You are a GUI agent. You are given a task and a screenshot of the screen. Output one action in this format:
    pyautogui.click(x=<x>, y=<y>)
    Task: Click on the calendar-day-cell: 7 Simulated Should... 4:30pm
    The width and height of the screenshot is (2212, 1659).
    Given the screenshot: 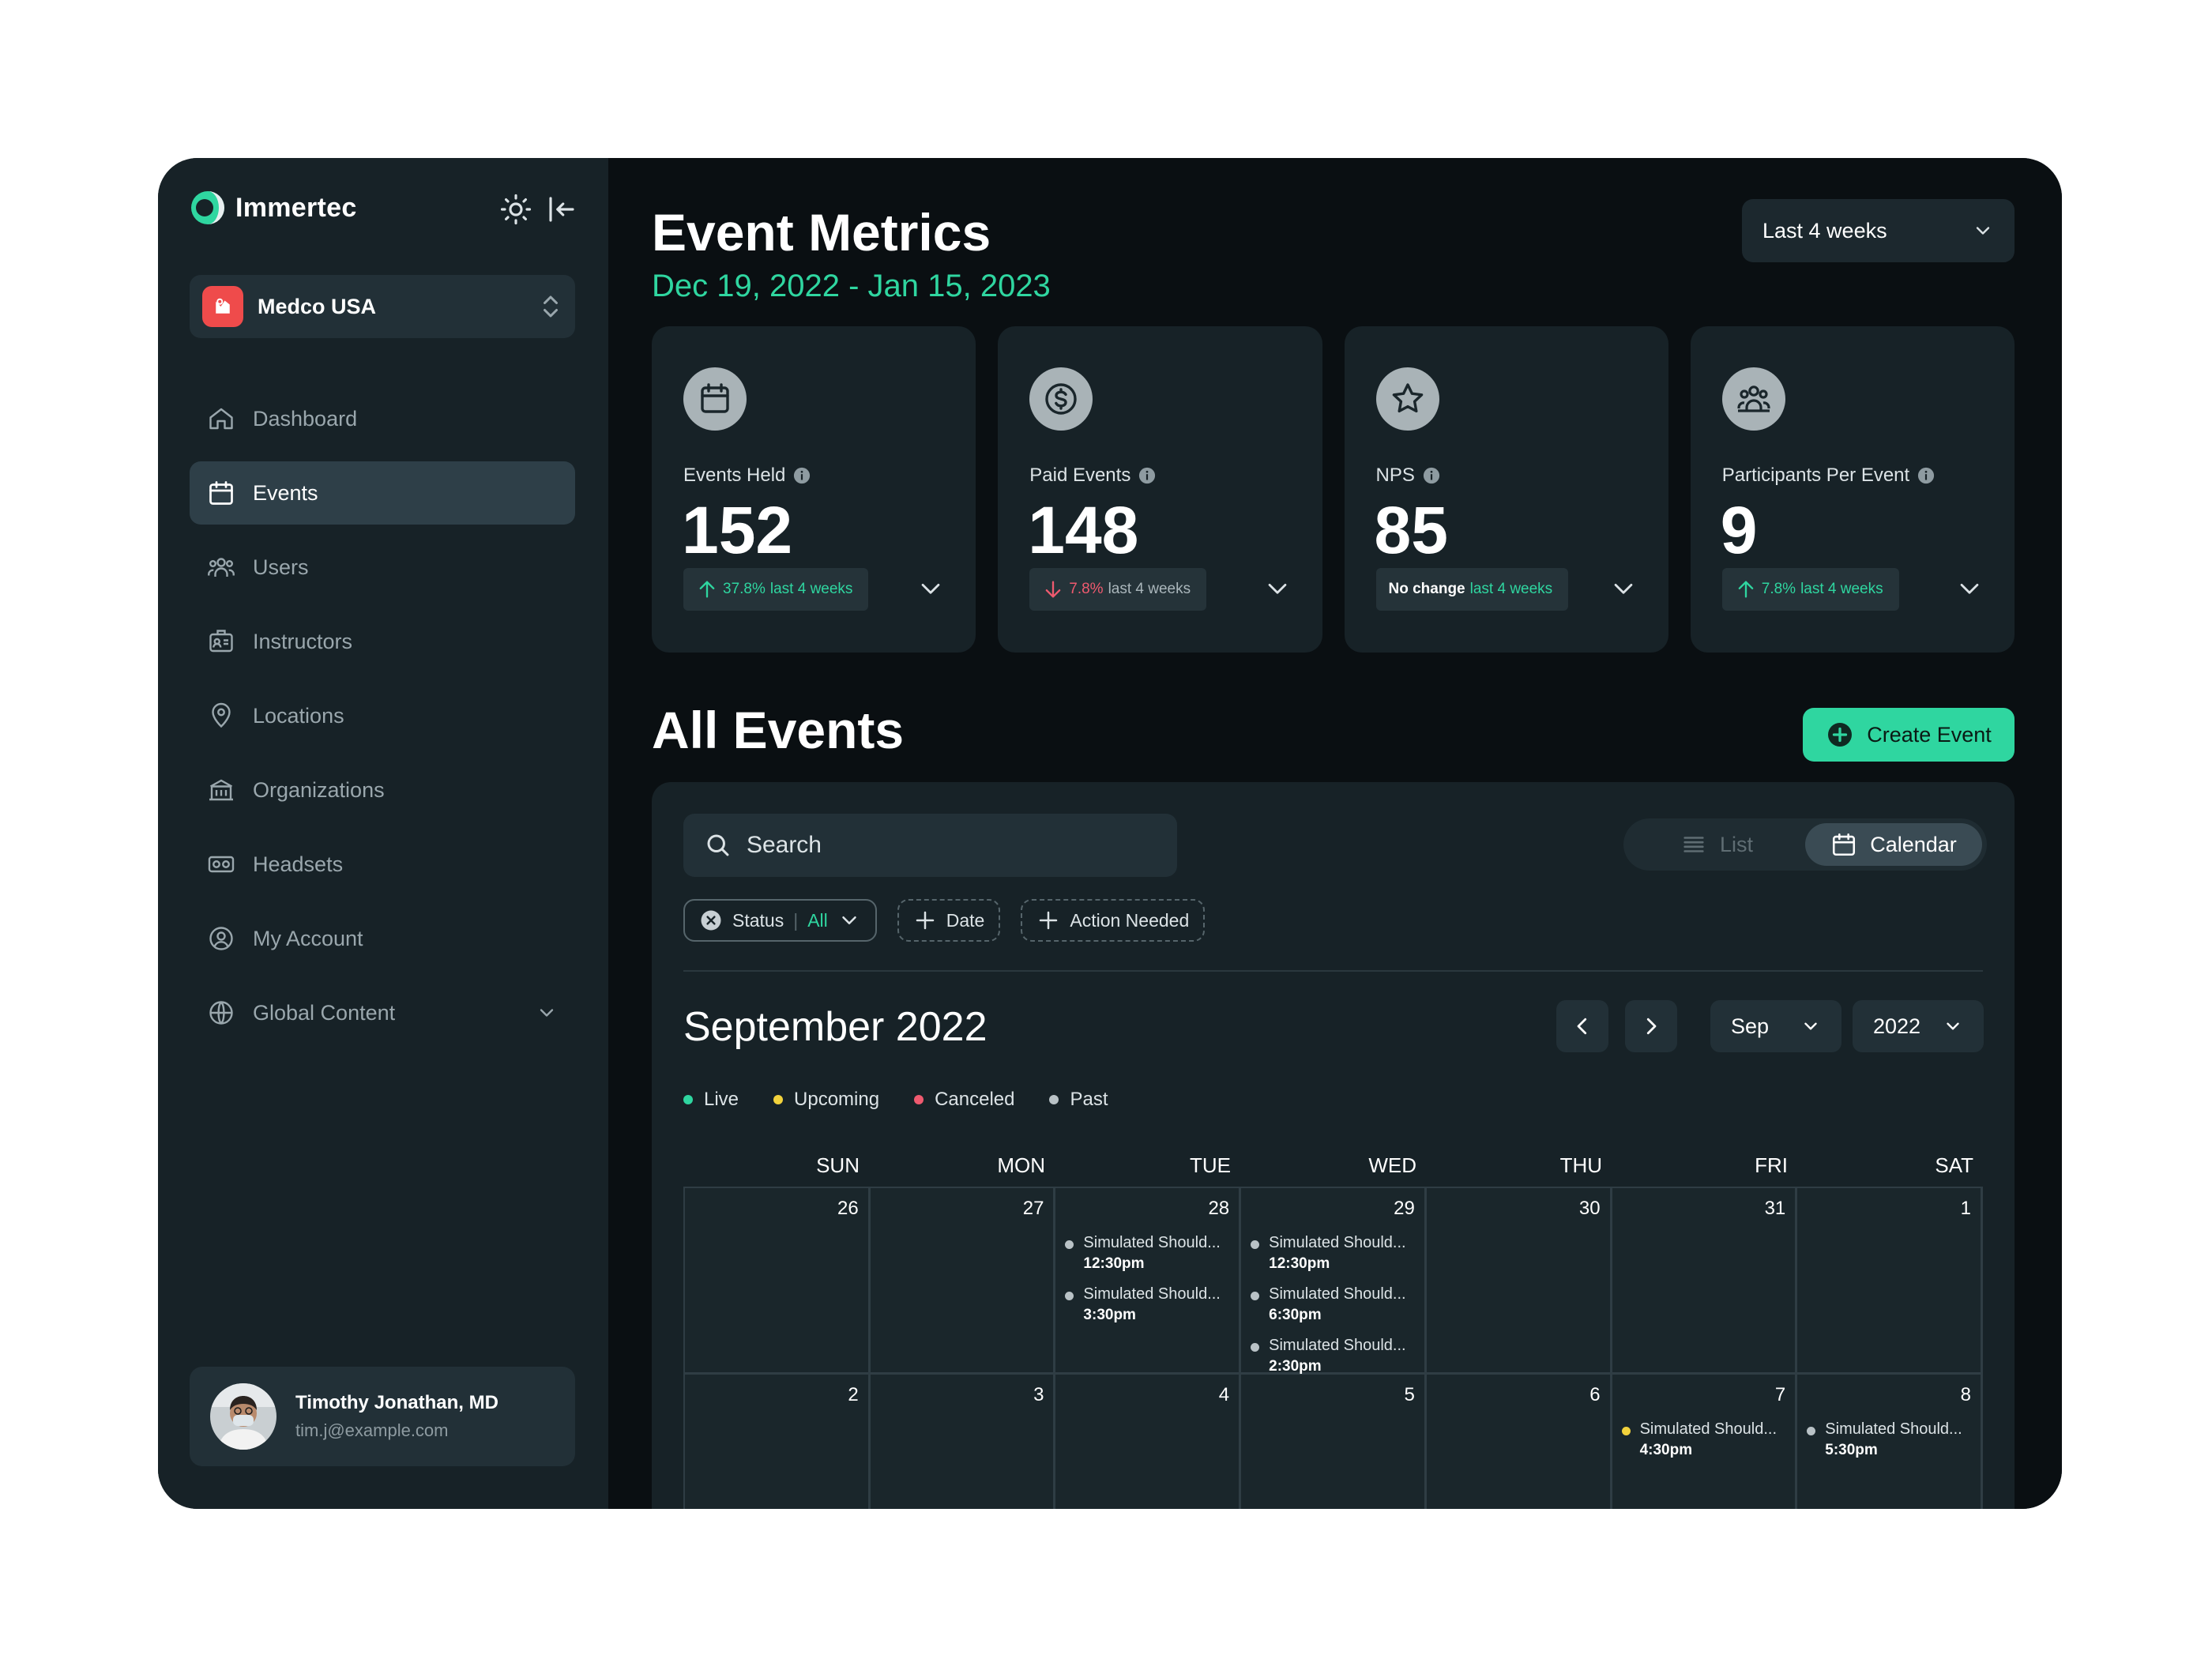 What is the action you would take?
    pyautogui.click(x=1705, y=1442)
    